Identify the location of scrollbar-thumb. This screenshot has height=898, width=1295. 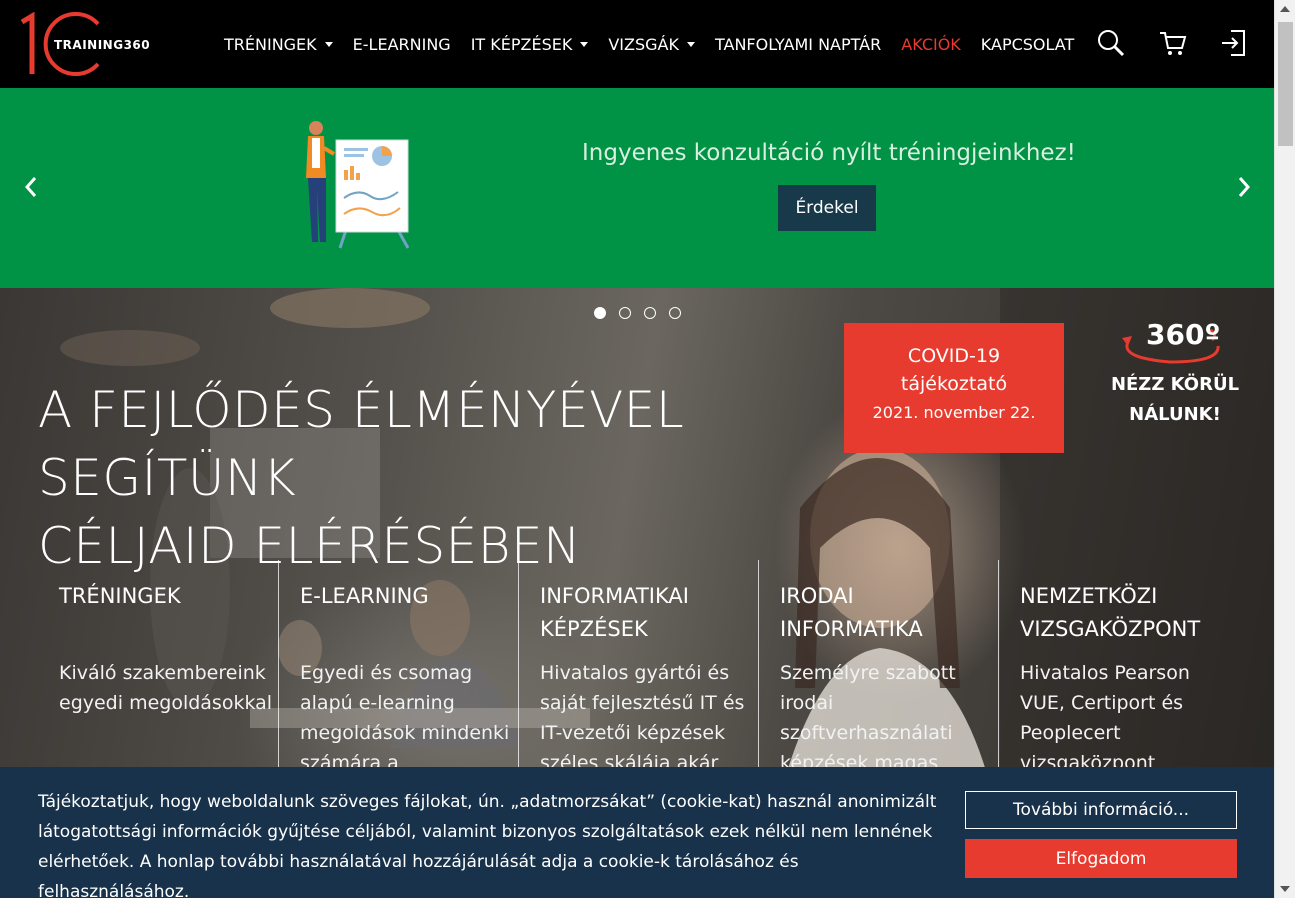
(1285, 84).